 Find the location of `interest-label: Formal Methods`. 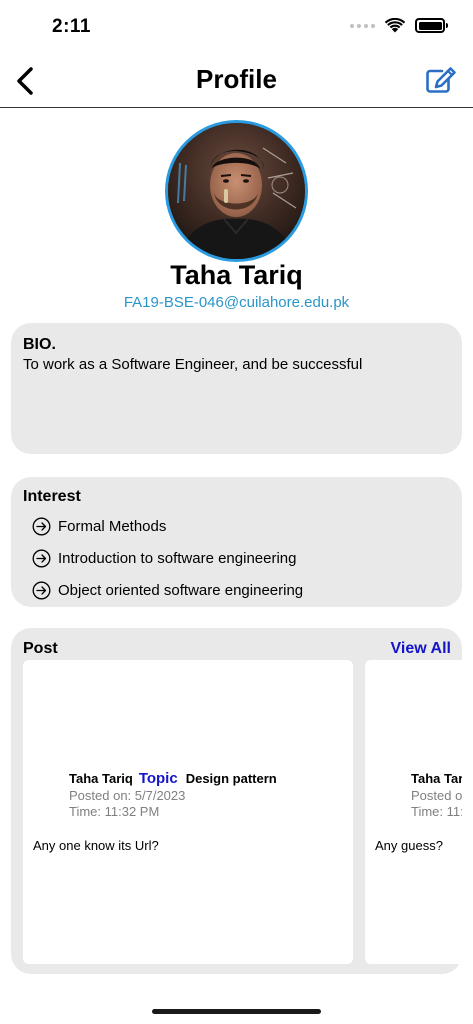

interest-label: Formal Methods is located at coordinates (112, 526).